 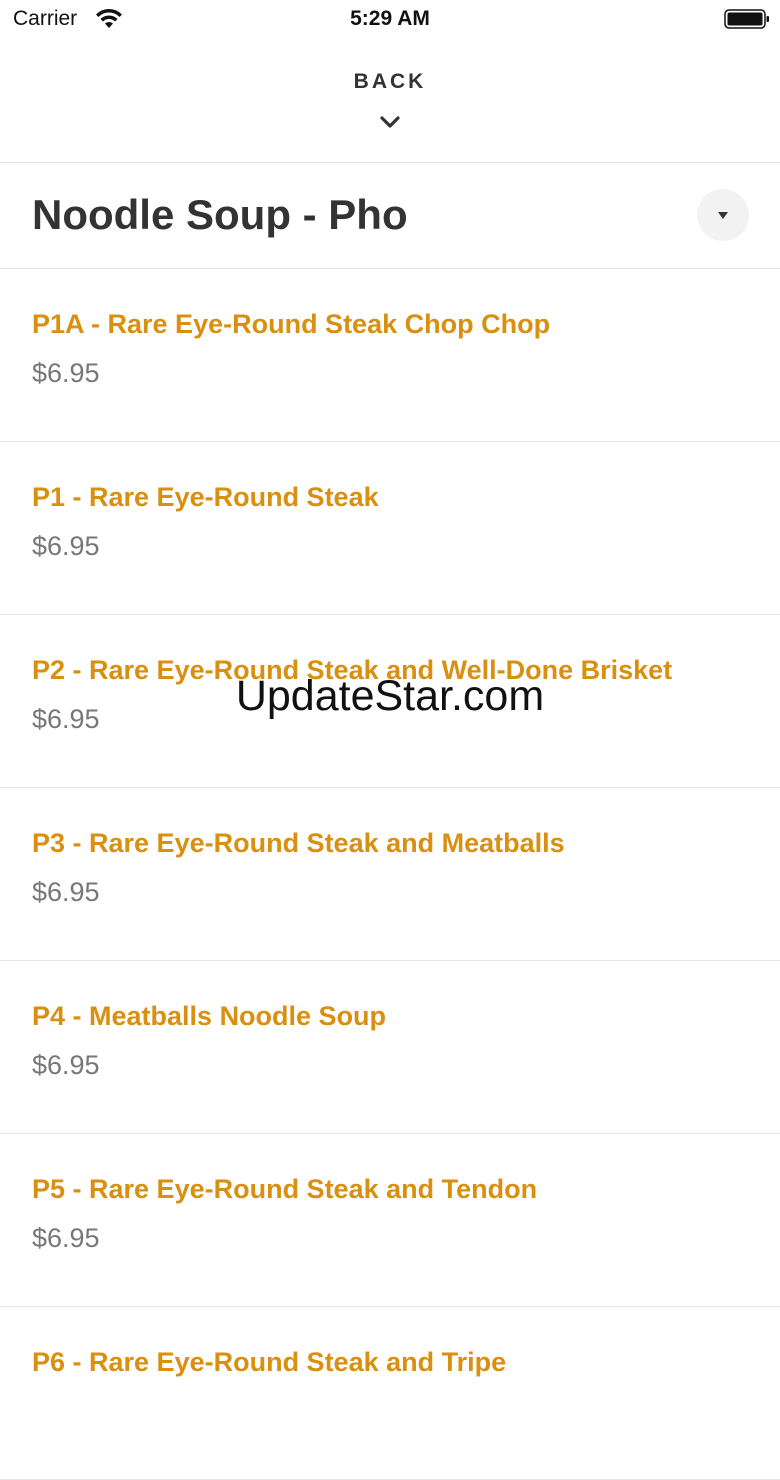 What do you see at coordinates (746, 19) in the screenshot?
I see `battery-icon` at bounding box center [746, 19].